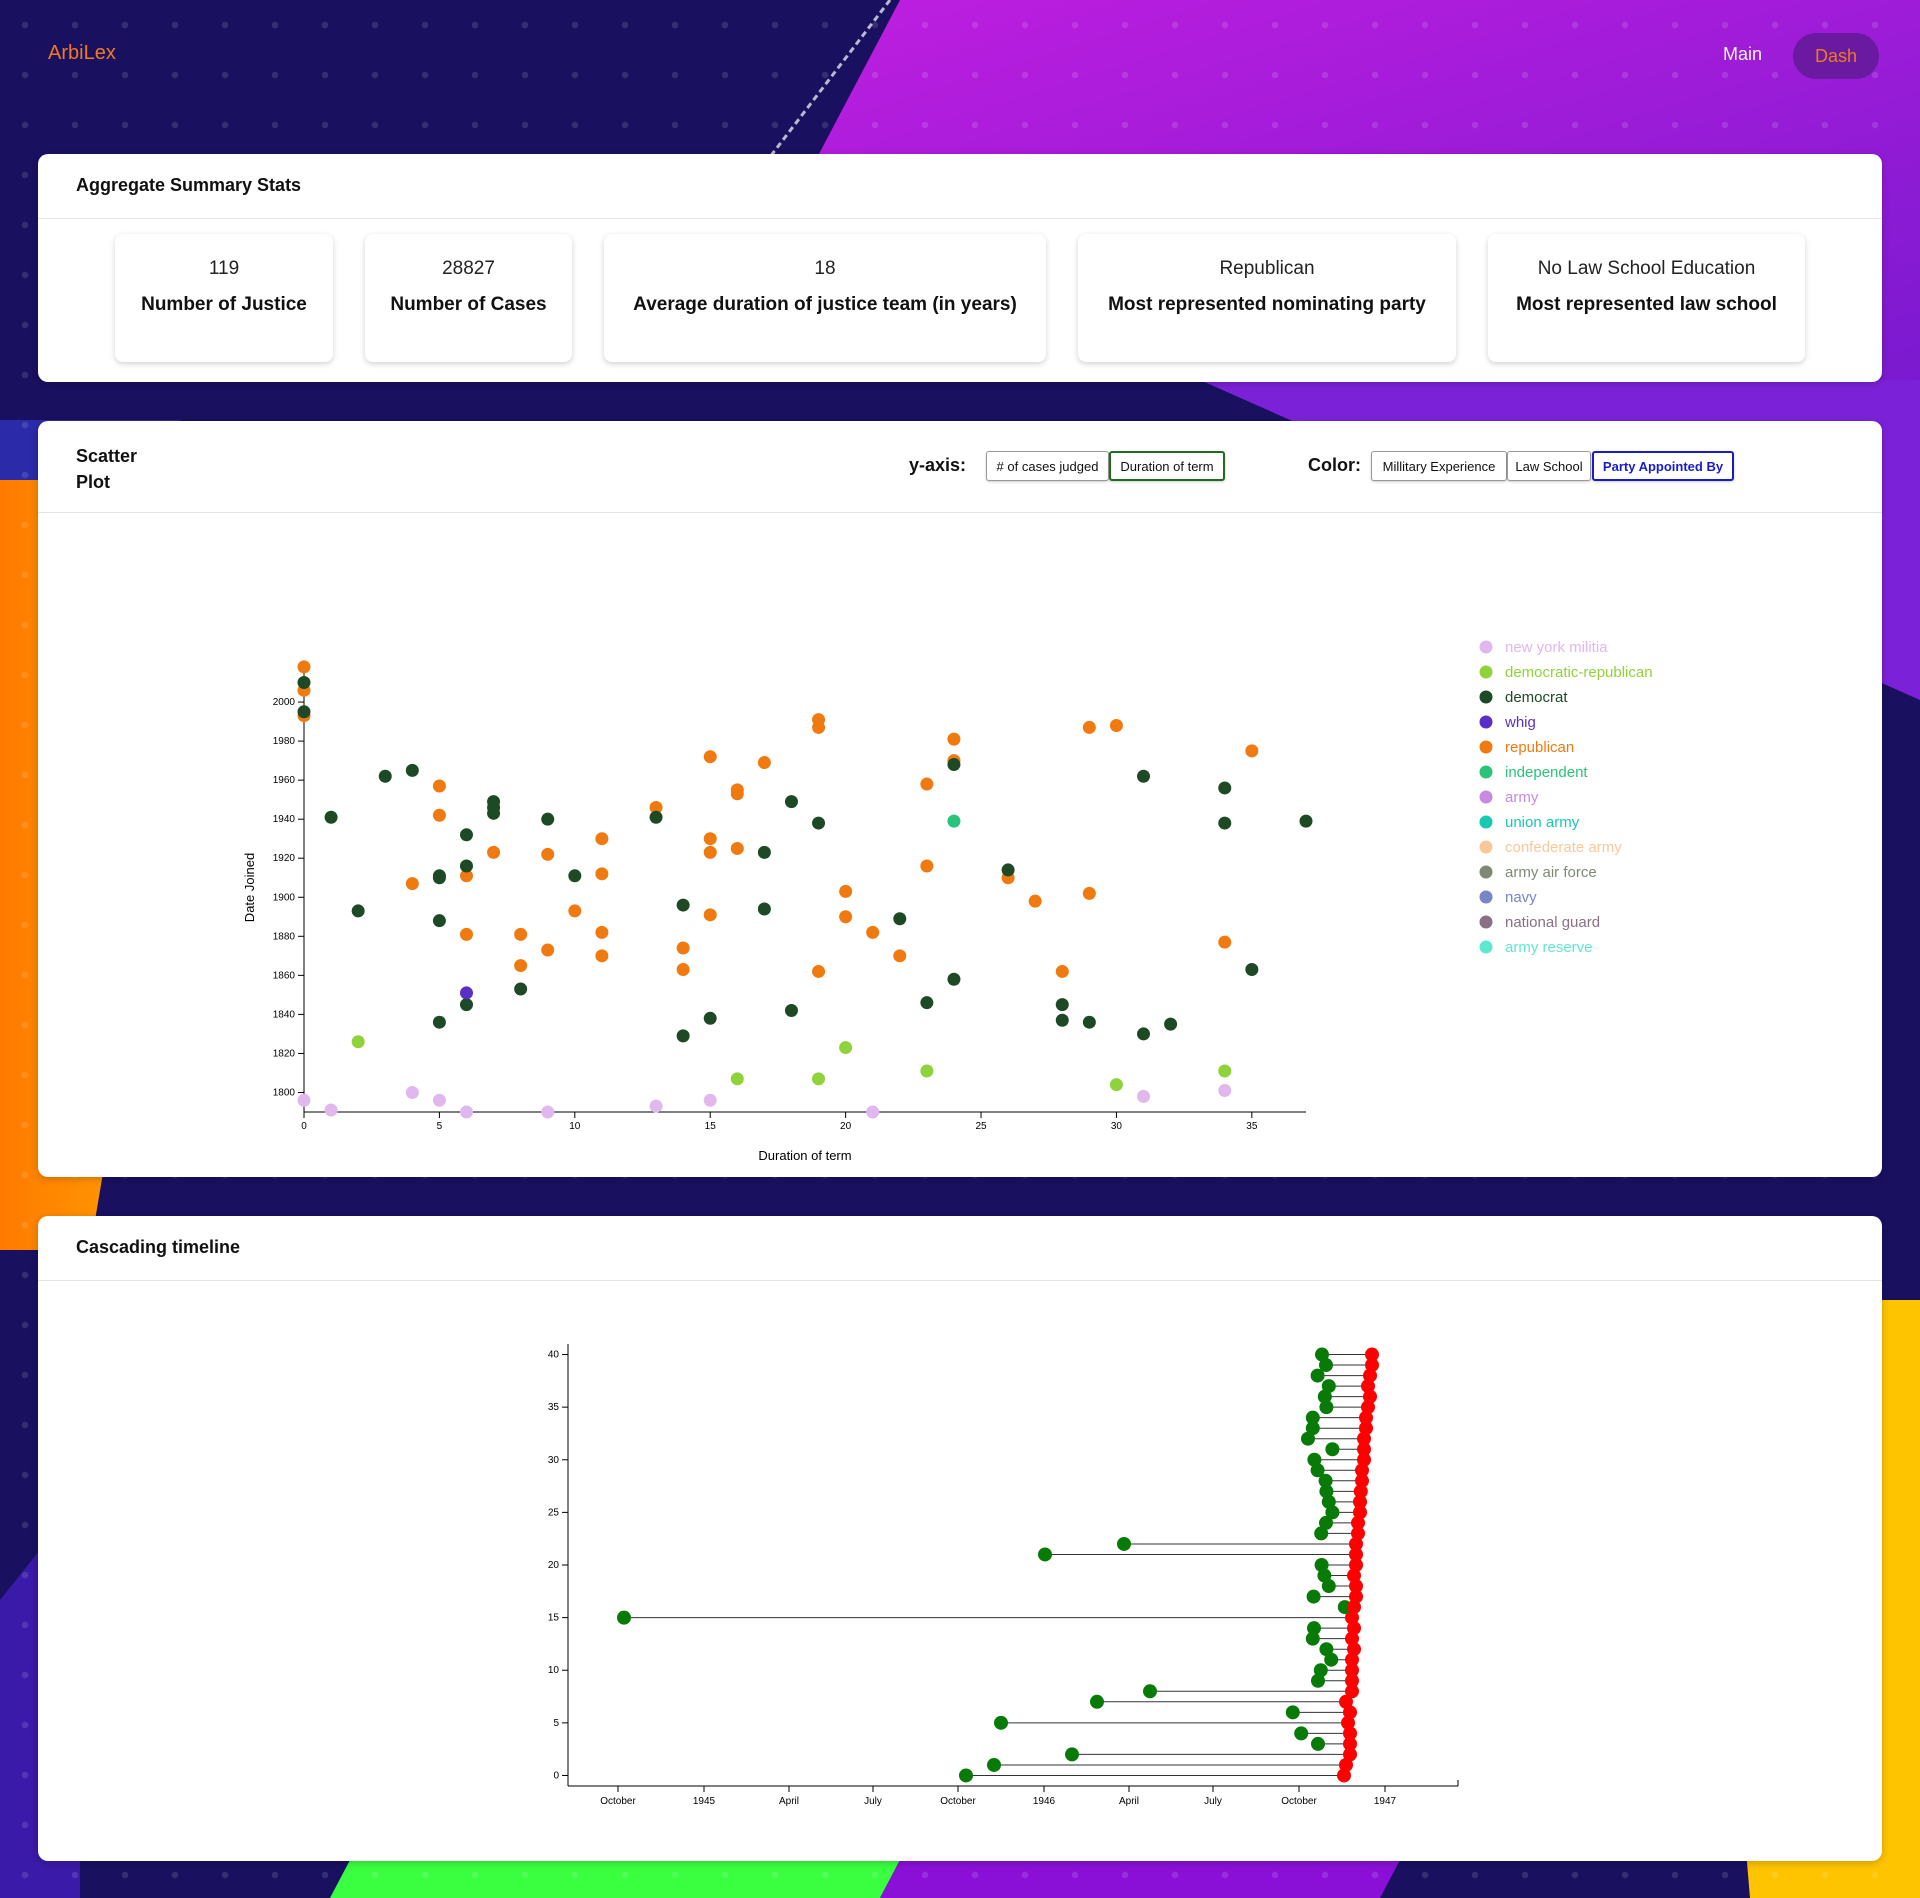 This screenshot has width=1920, height=1898. What do you see at coordinates (575, 1126) in the screenshot?
I see `x-tick-label: 10` at bounding box center [575, 1126].